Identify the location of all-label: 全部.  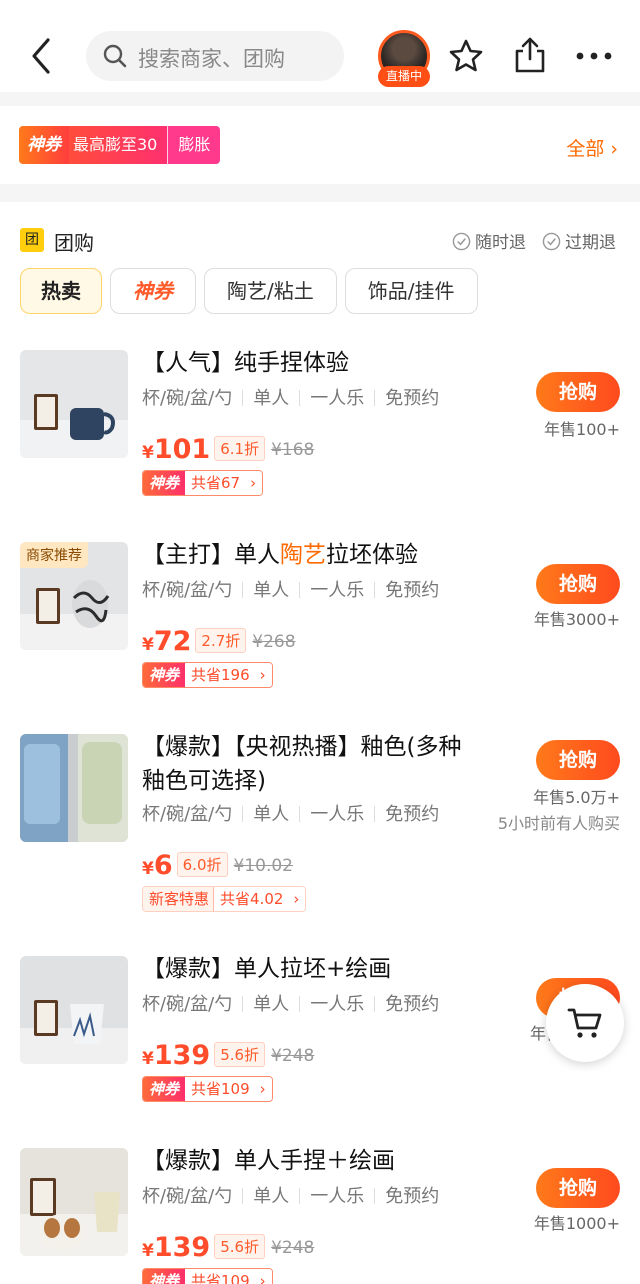
(585, 149).